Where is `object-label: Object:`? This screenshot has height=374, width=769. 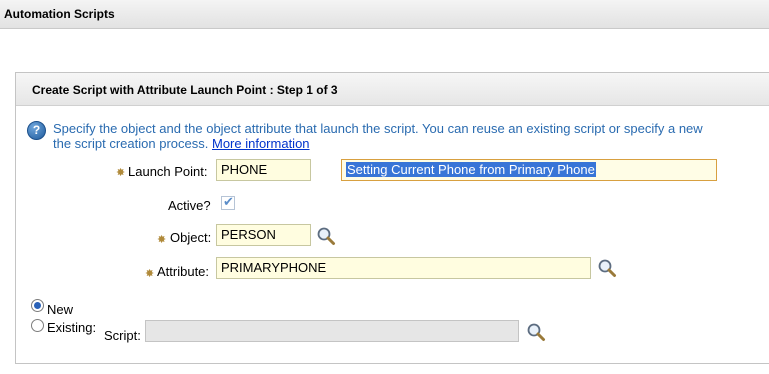
object-label: Object: is located at coordinates (191, 237).